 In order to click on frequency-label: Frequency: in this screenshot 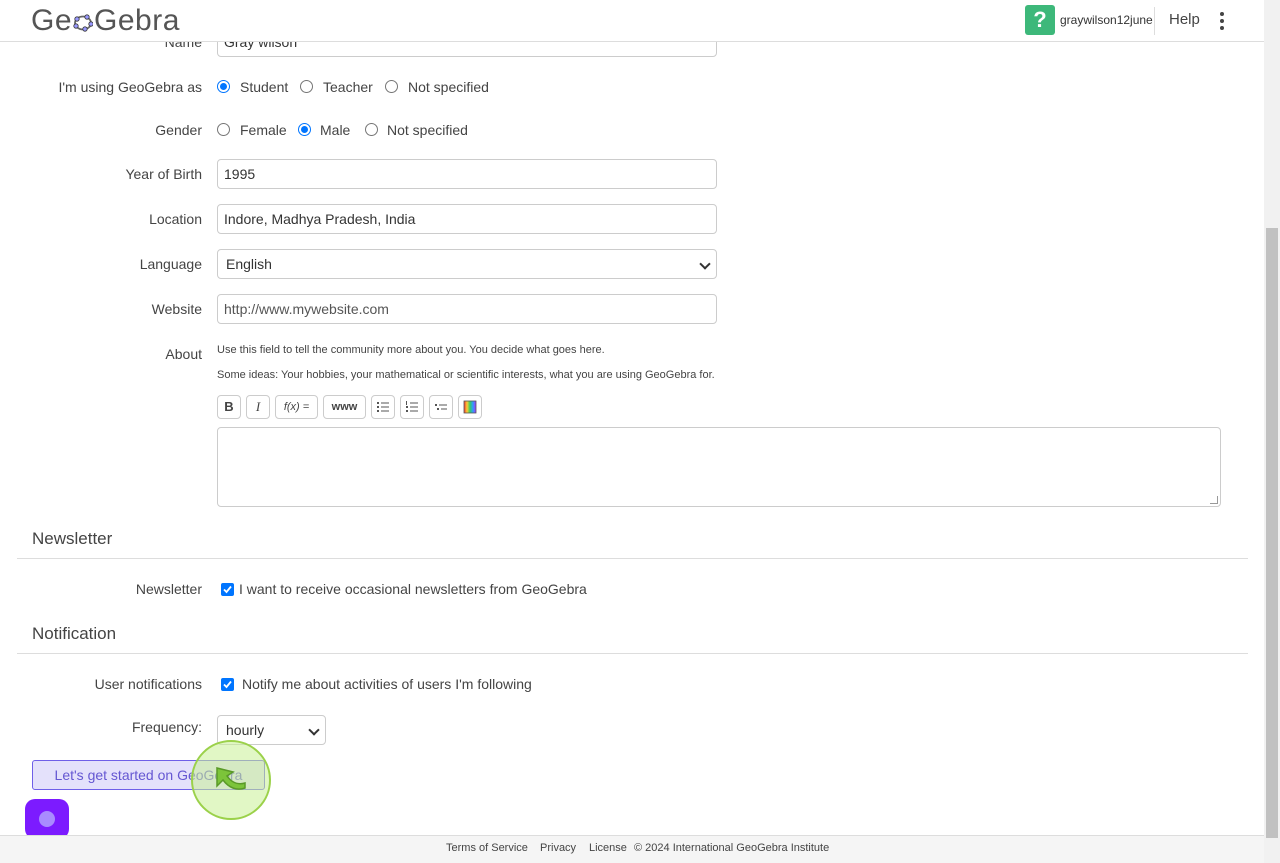, I will do `click(166, 727)`.